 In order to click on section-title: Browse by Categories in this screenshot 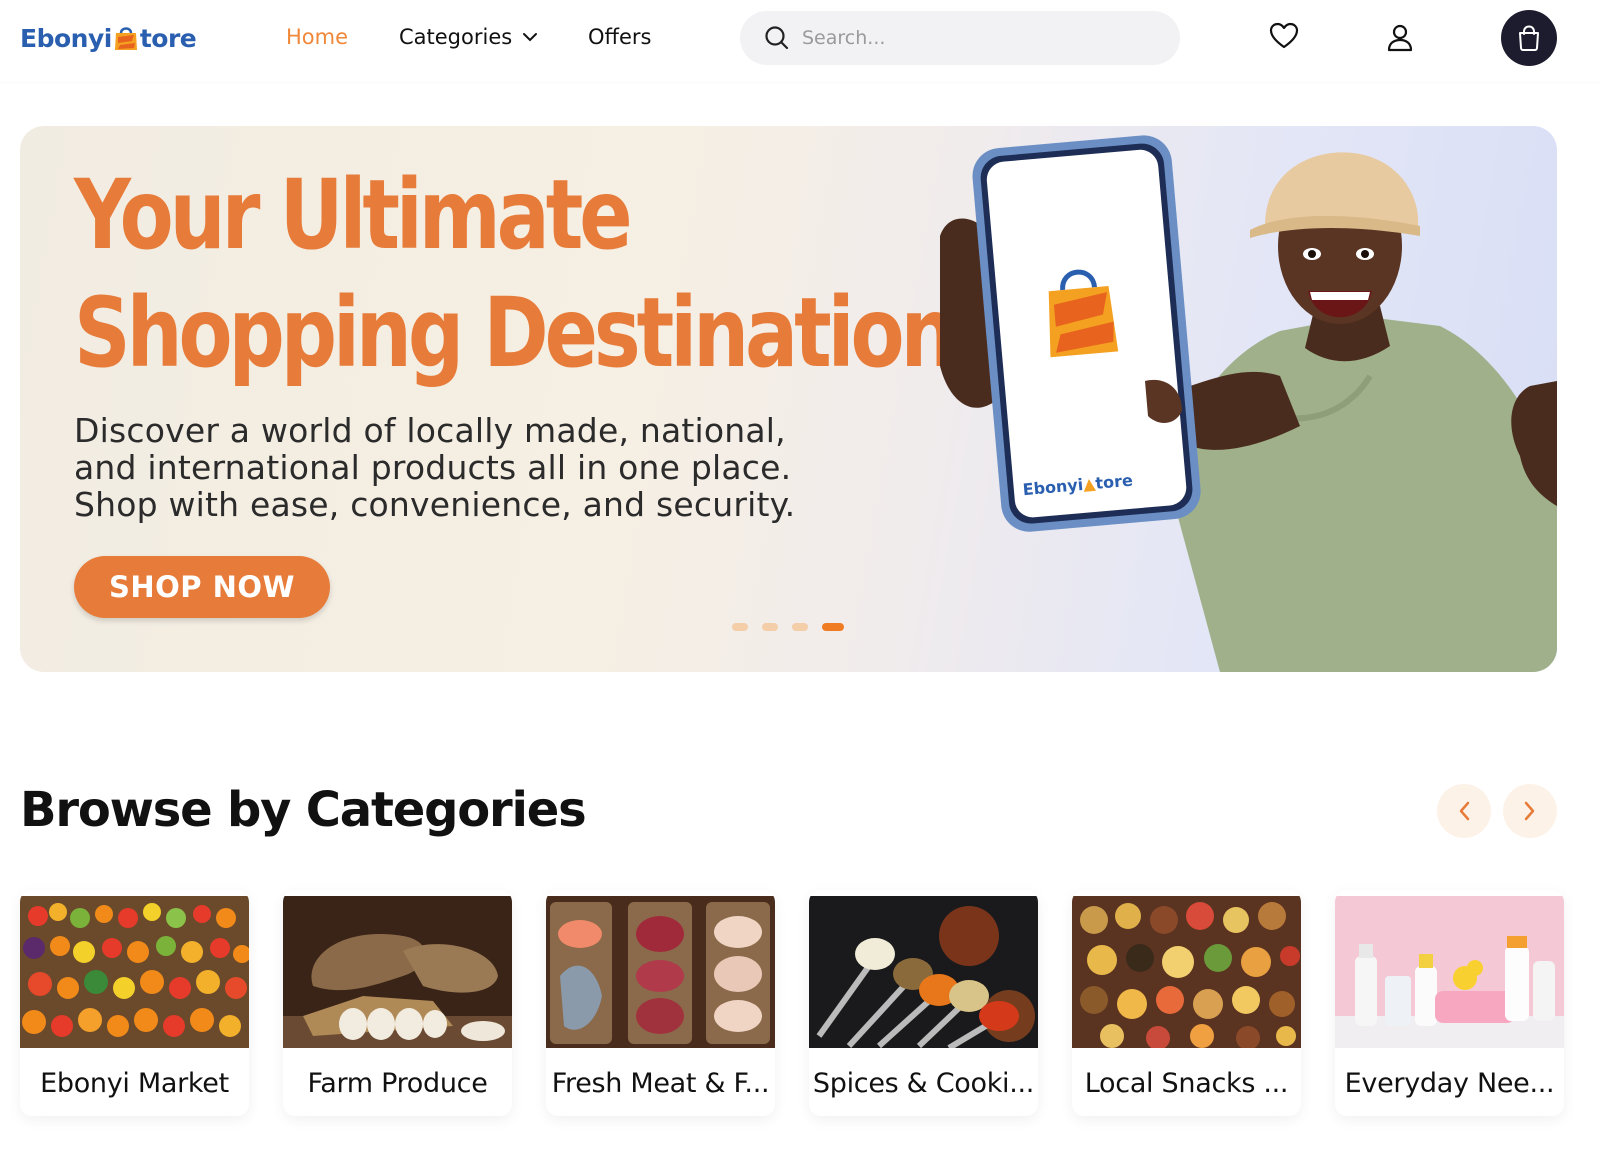, I will do `click(303, 810)`.